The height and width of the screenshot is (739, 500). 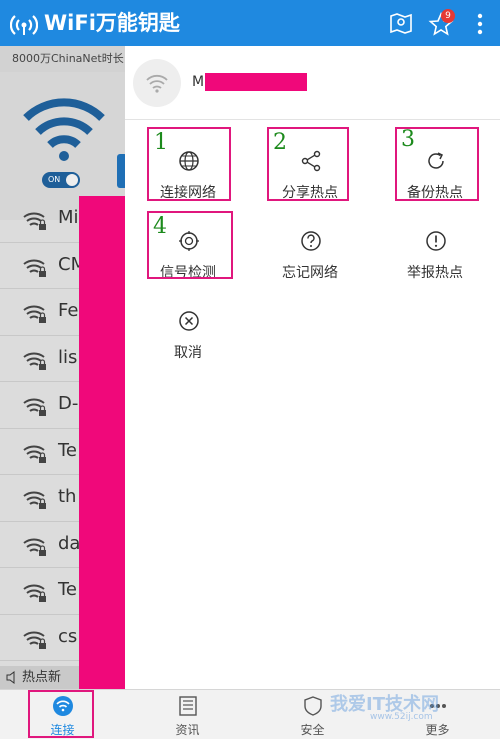 What do you see at coordinates (68, 636) in the screenshot?
I see `network-name: cs` at bounding box center [68, 636].